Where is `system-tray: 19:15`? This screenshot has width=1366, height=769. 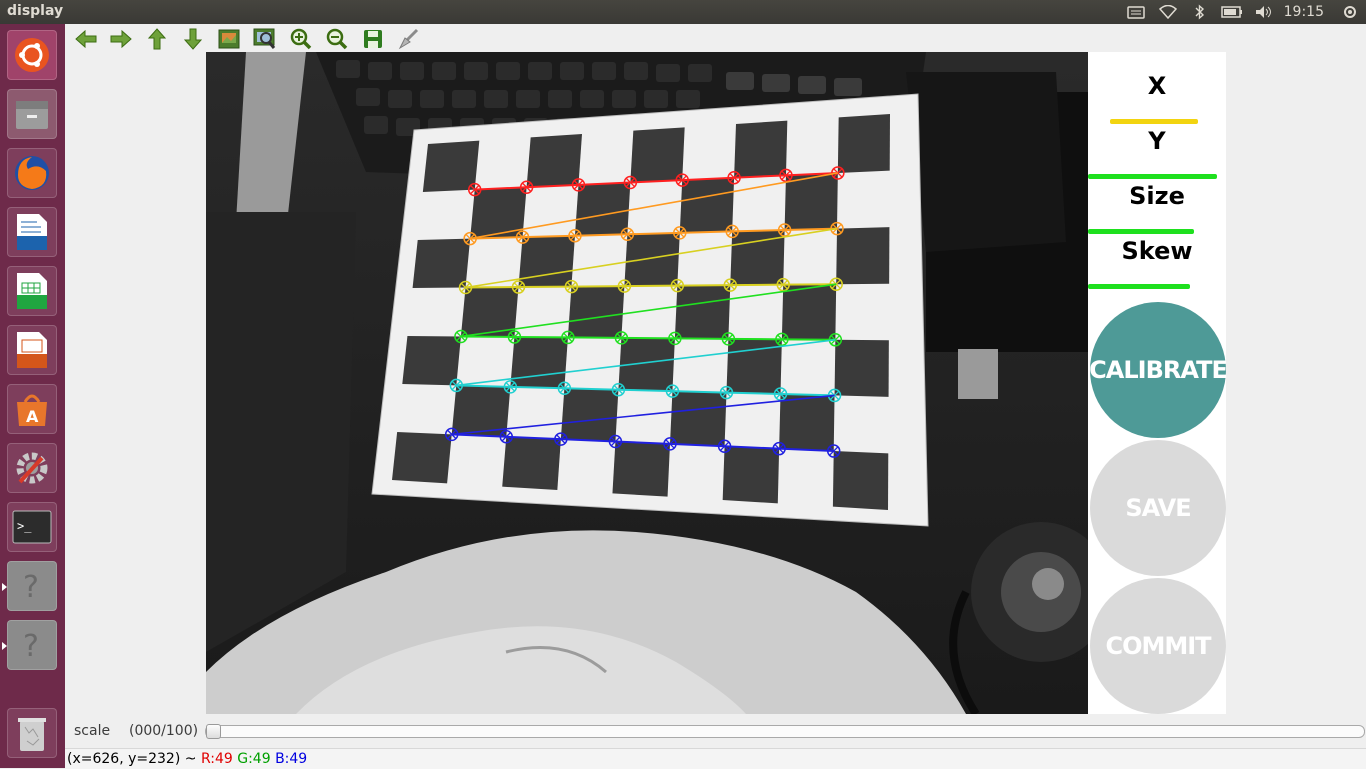
system-tray: 19:15 is located at coordinates (1243, 12).